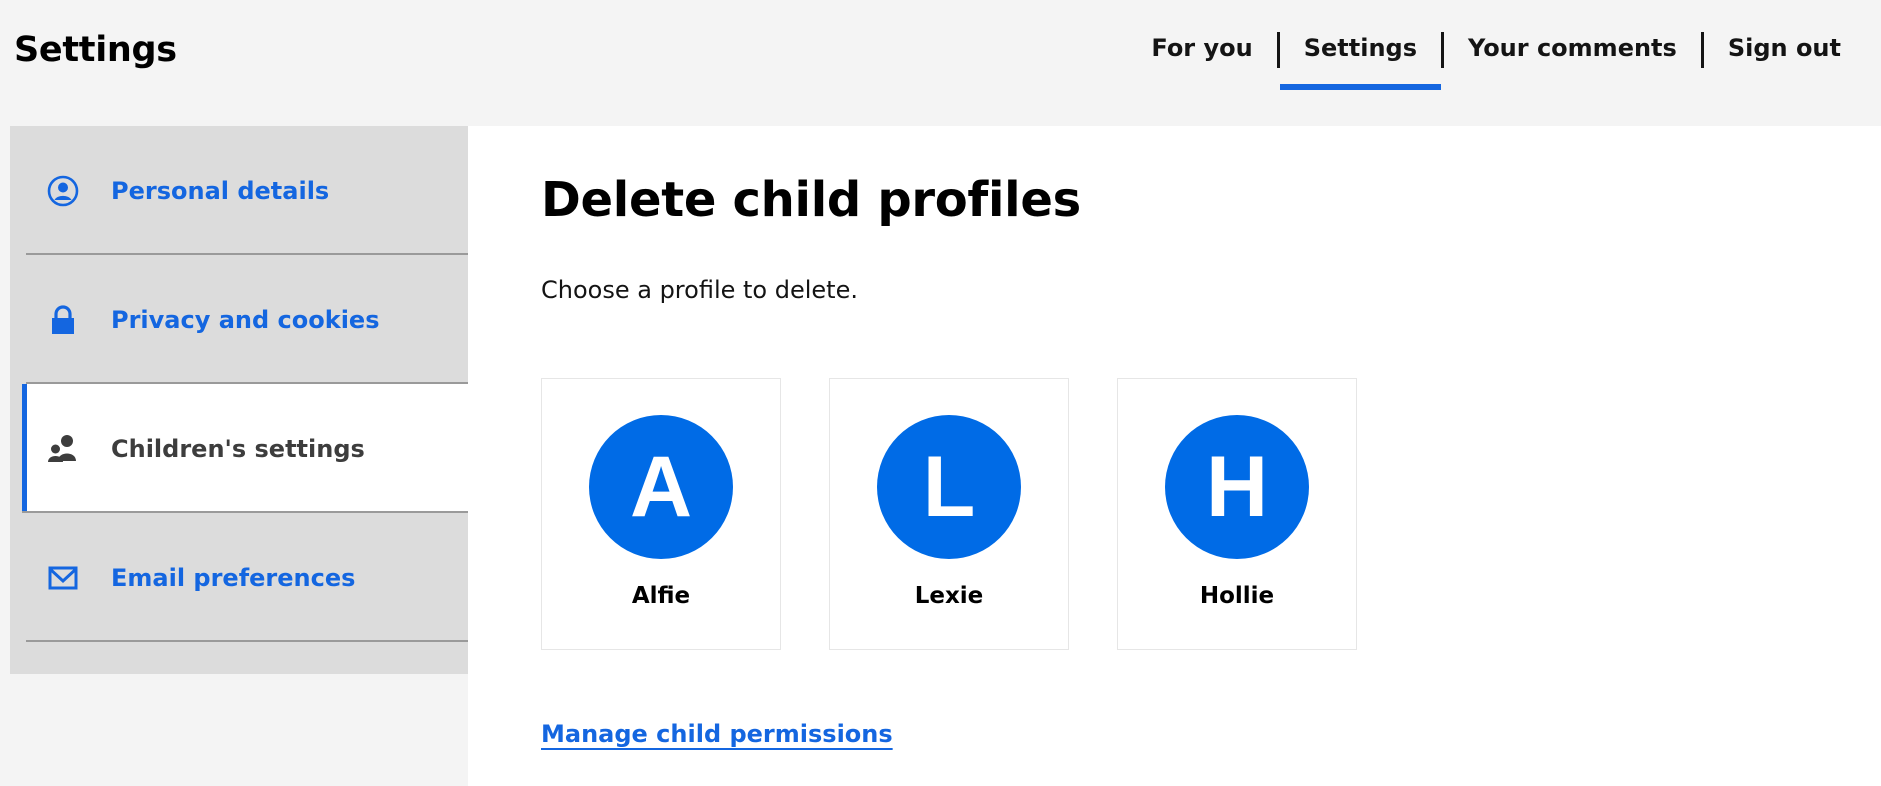  Describe the element at coordinates (1237, 596) in the screenshot. I see `profile-name: Hollie` at that location.